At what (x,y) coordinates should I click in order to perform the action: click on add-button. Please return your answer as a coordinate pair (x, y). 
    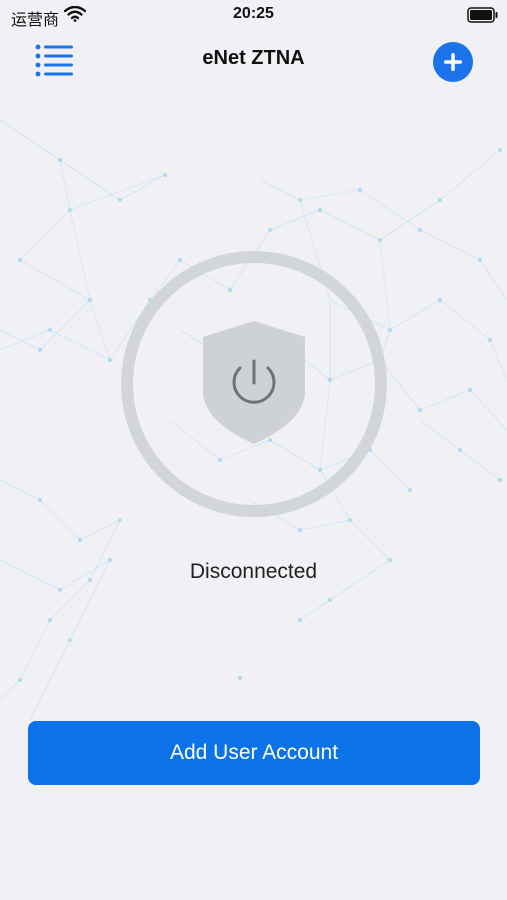
    Looking at the image, I should click on (453, 62).